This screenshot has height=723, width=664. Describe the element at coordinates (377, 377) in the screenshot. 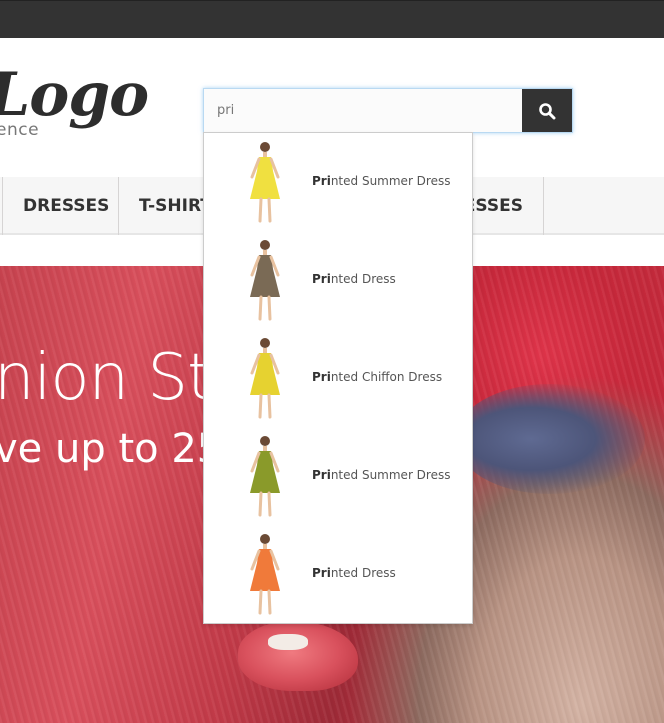

I see `suggestion-label: Printed Chiffon Dress` at that location.